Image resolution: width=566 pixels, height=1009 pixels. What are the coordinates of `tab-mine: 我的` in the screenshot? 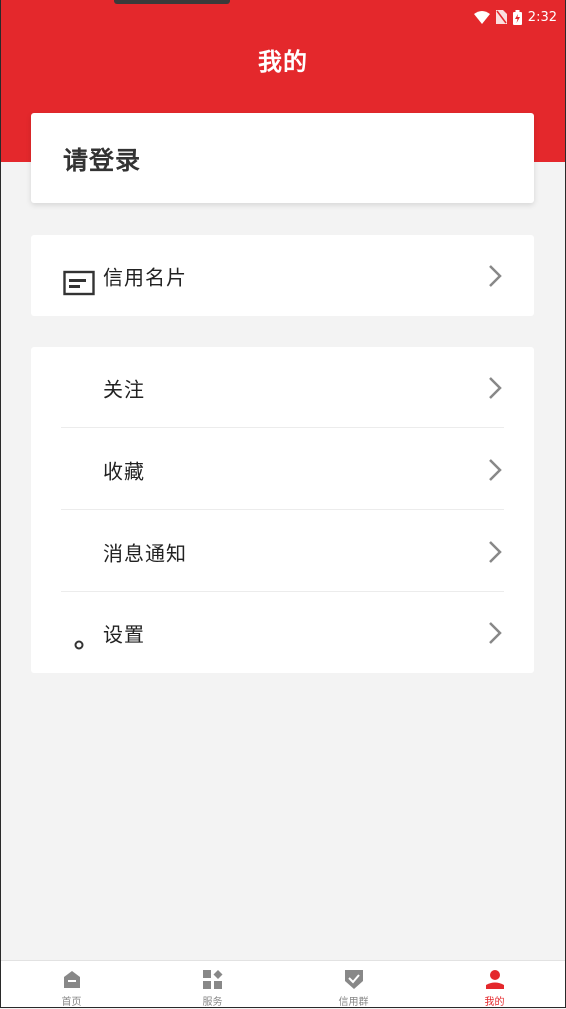 It's located at (494, 984).